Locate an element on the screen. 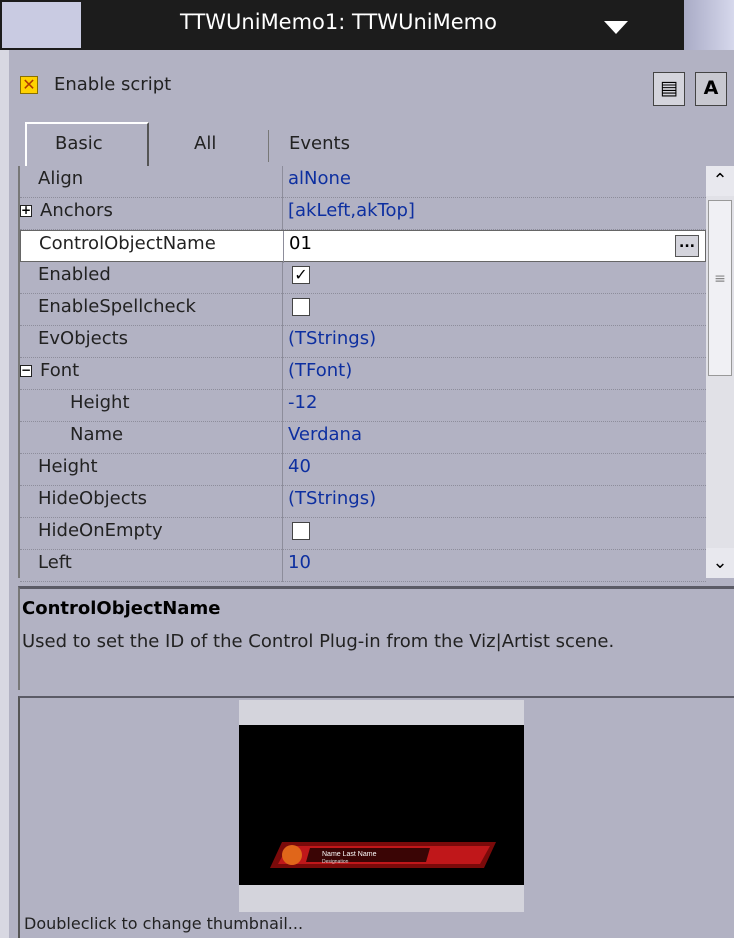 This screenshot has height=938, width=734. property-row: HideObjects (TStrings) is located at coordinates (363, 502).